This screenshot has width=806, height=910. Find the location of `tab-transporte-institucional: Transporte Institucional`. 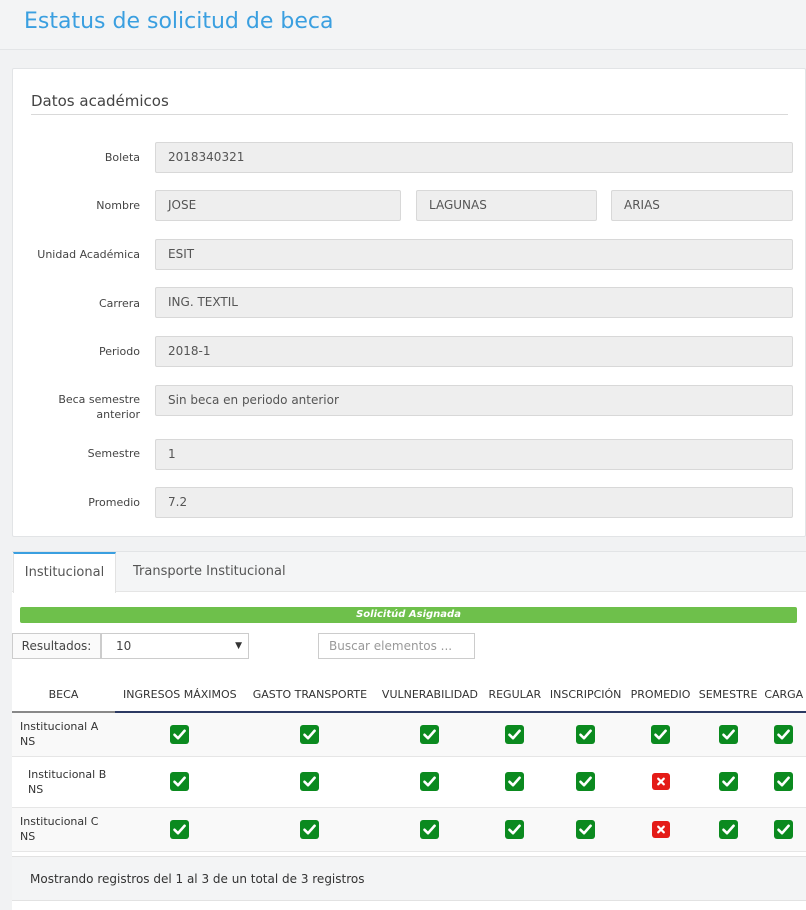

tab-transporte-institucional: Transporte Institucional is located at coordinates (209, 572).